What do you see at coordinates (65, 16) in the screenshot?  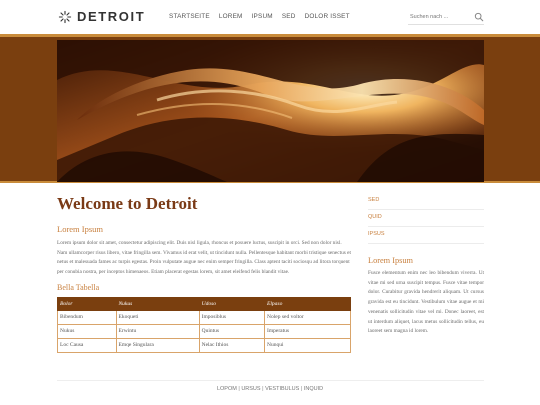 I see `sunburst-logo-icon` at bounding box center [65, 16].